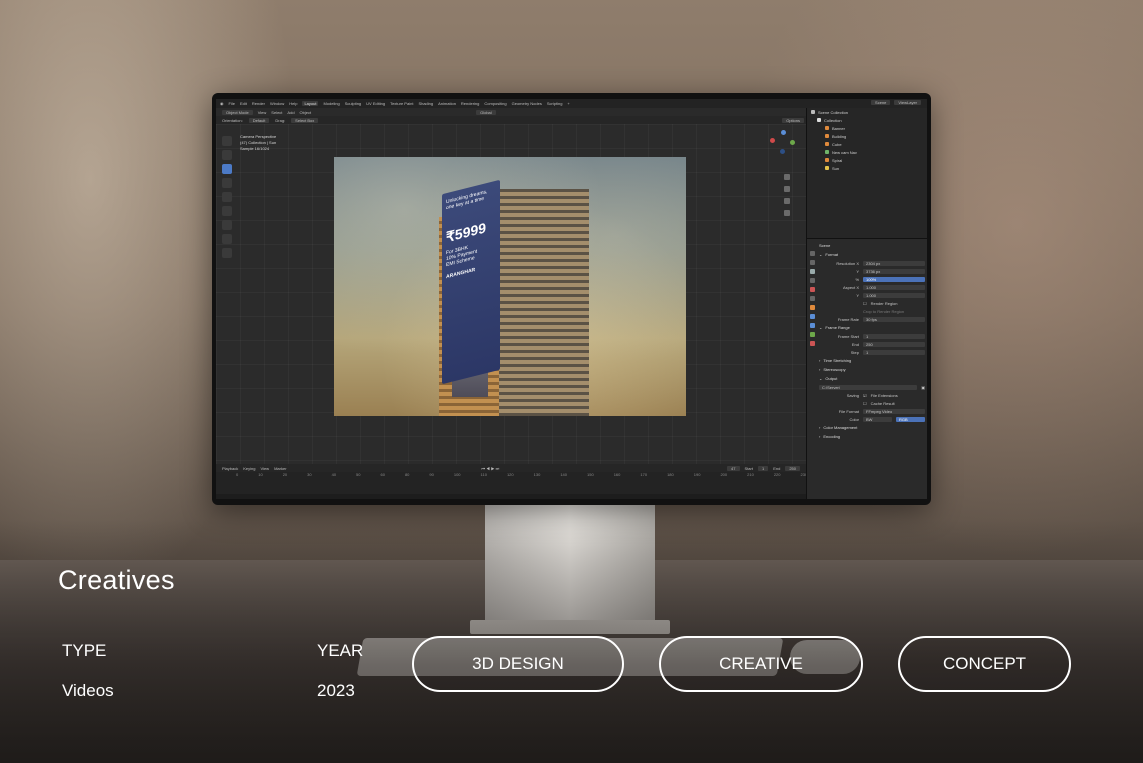 Image resolution: width=1143 pixels, height=763 pixels. I want to click on rotate-tool-icon, so click(227, 183).